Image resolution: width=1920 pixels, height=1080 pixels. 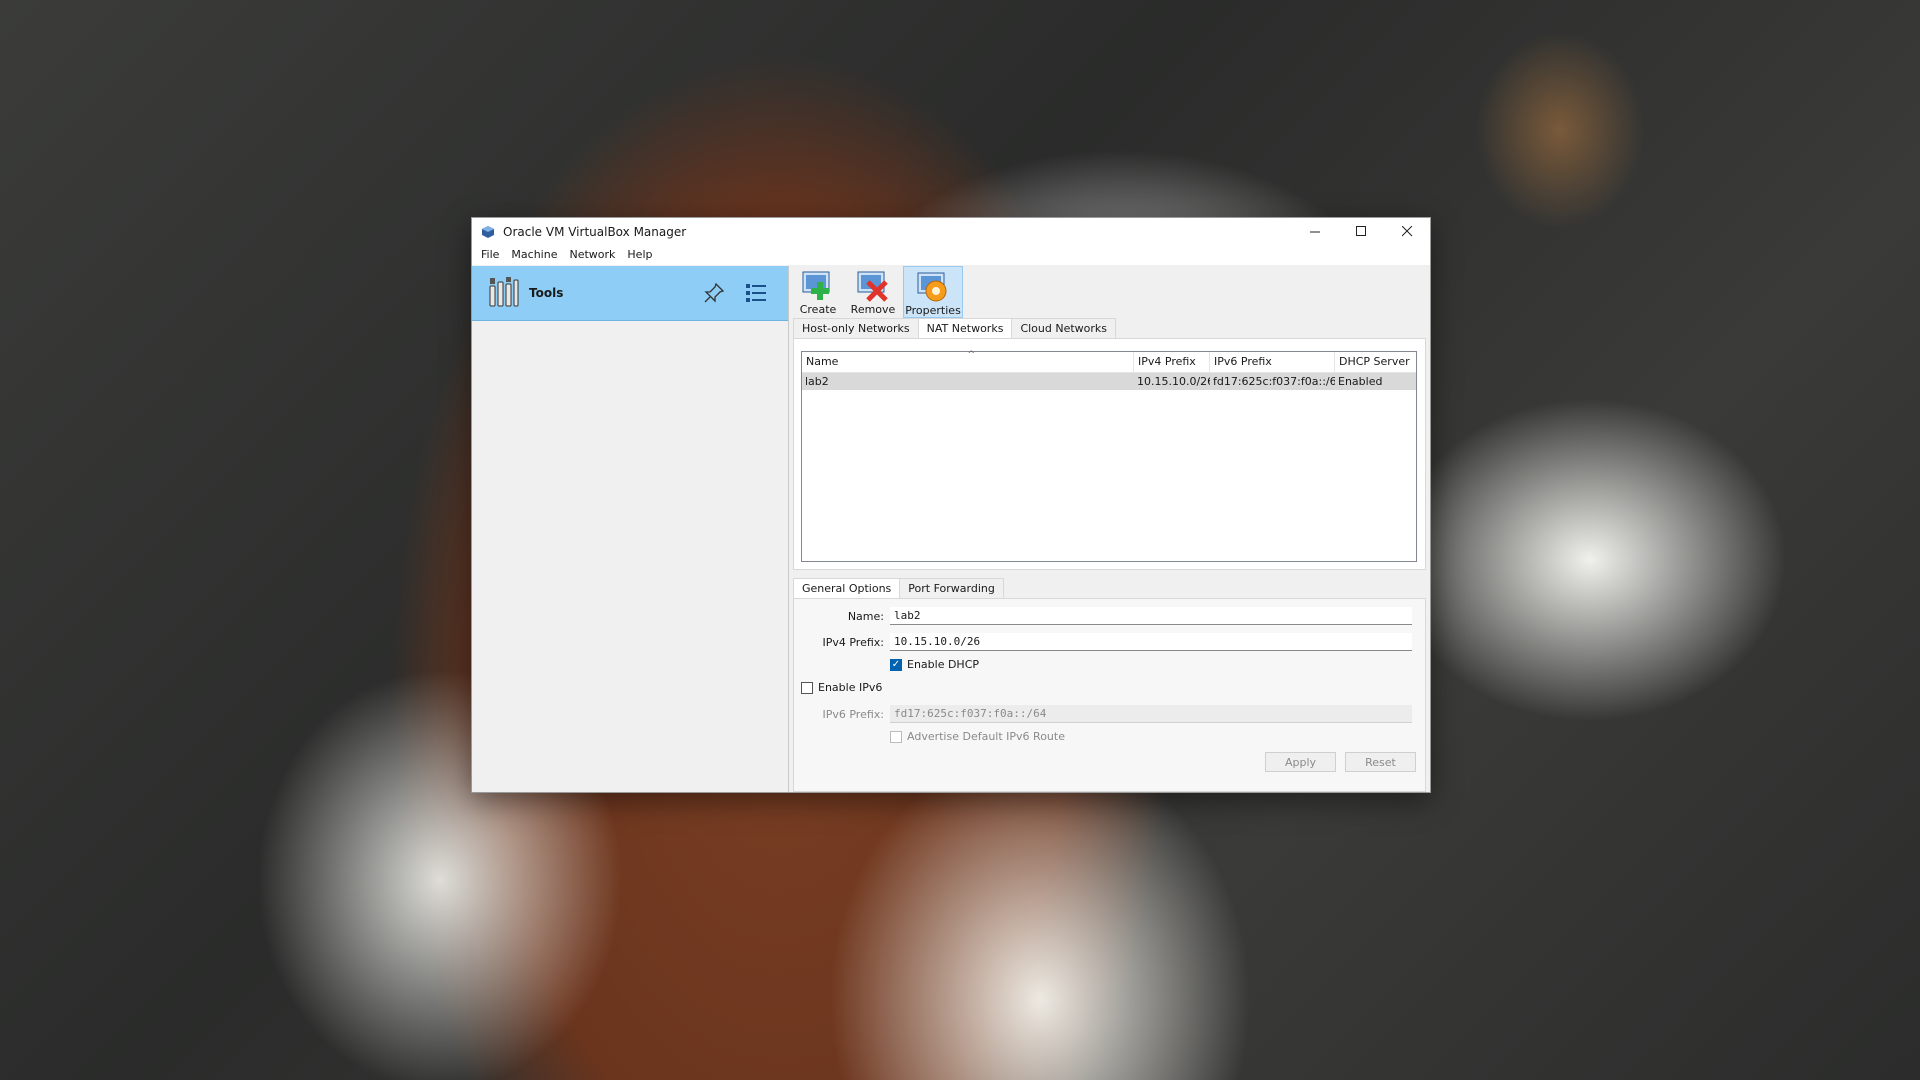 What do you see at coordinates (853, 714) in the screenshot?
I see `ipv6-prefix-label: IPv6 Prefix:` at bounding box center [853, 714].